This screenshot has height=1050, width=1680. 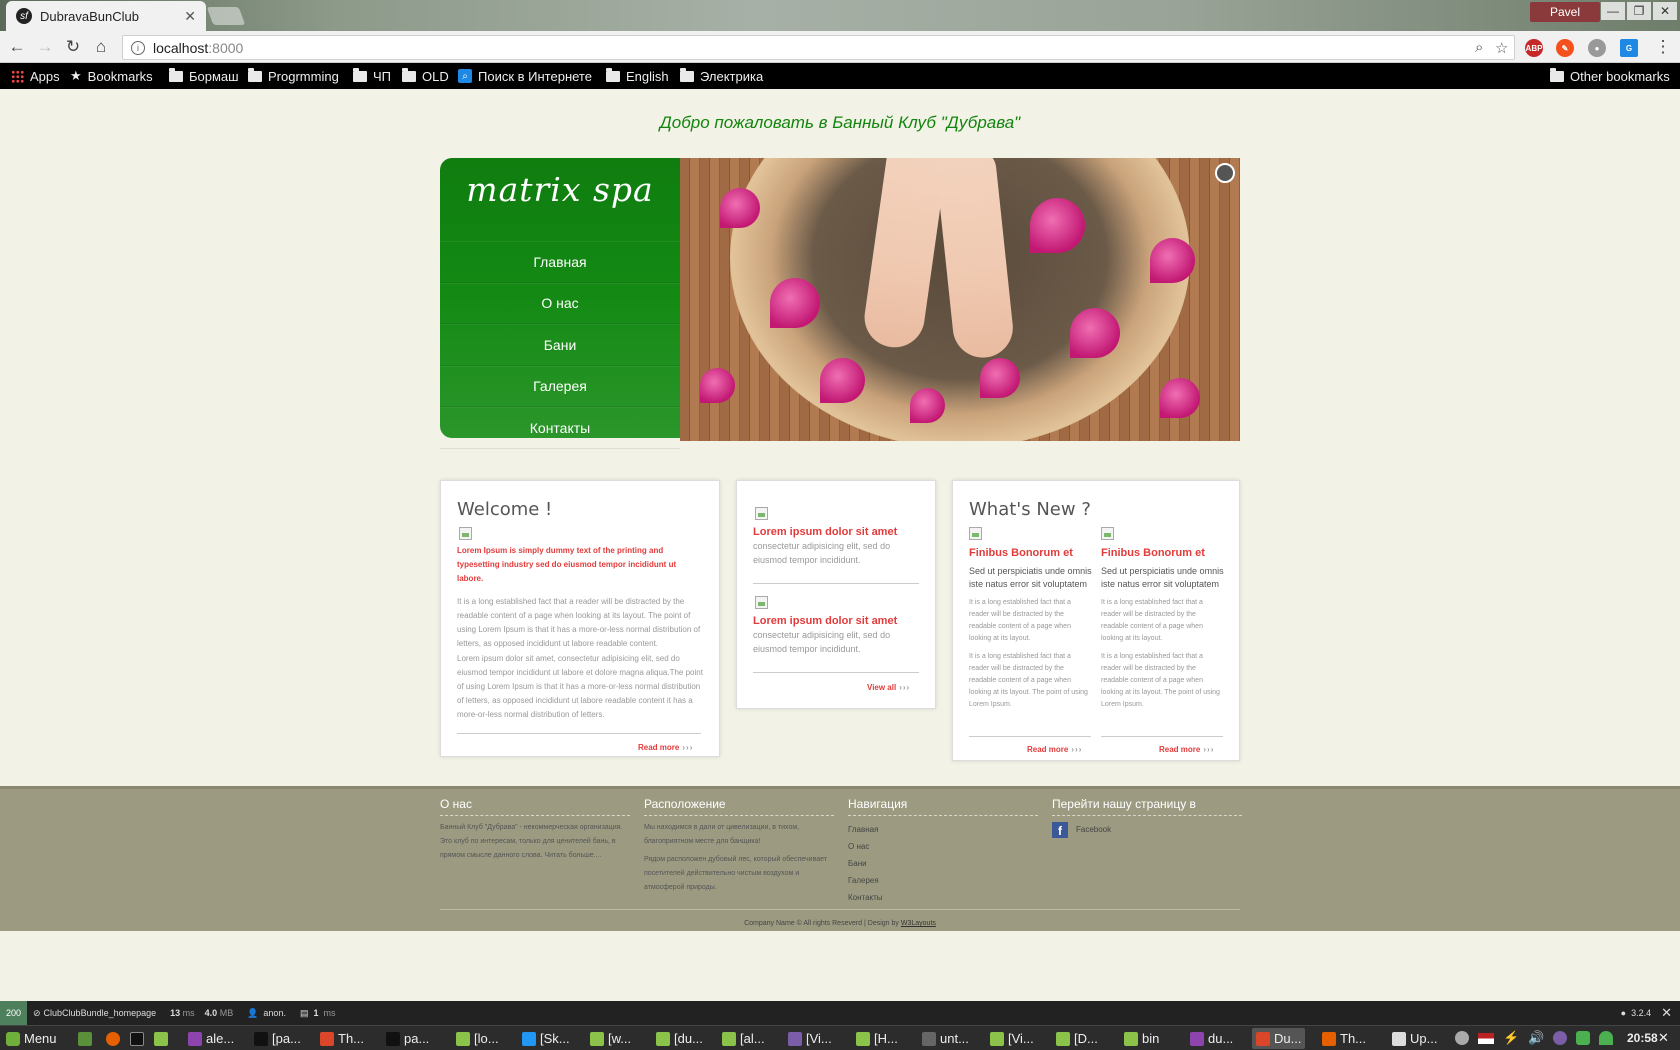 I want to click on menu-item-gallery: Галерея, so click(x=560, y=386).